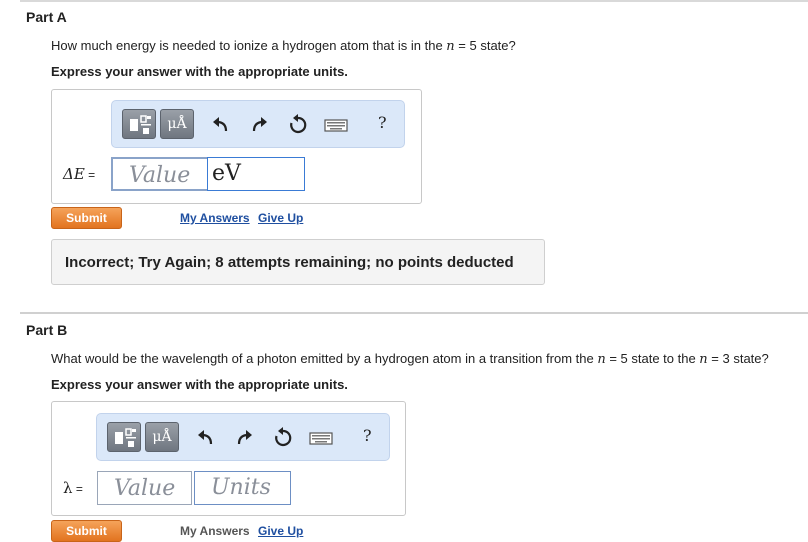  I want to click on question-text-mid: = 5 state to the, so click(652, 358).